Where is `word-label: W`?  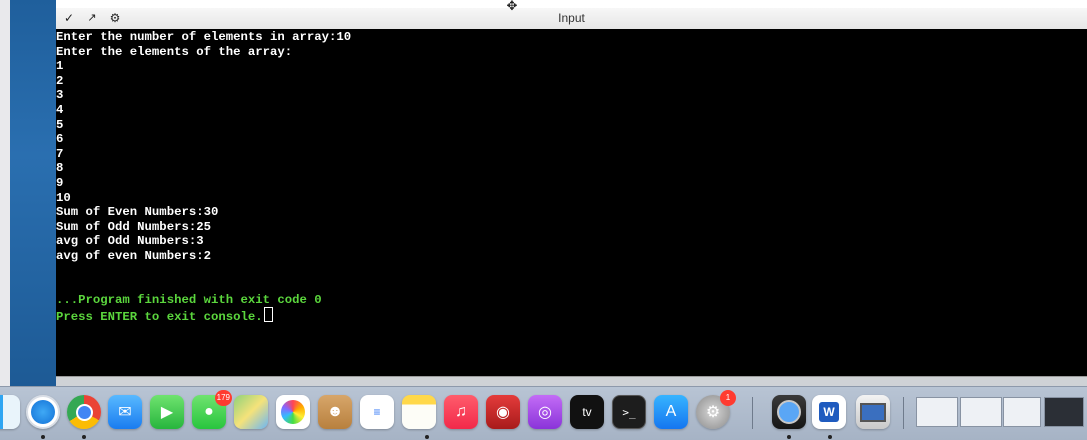 word-label: W is located at coordinates (829, 412).